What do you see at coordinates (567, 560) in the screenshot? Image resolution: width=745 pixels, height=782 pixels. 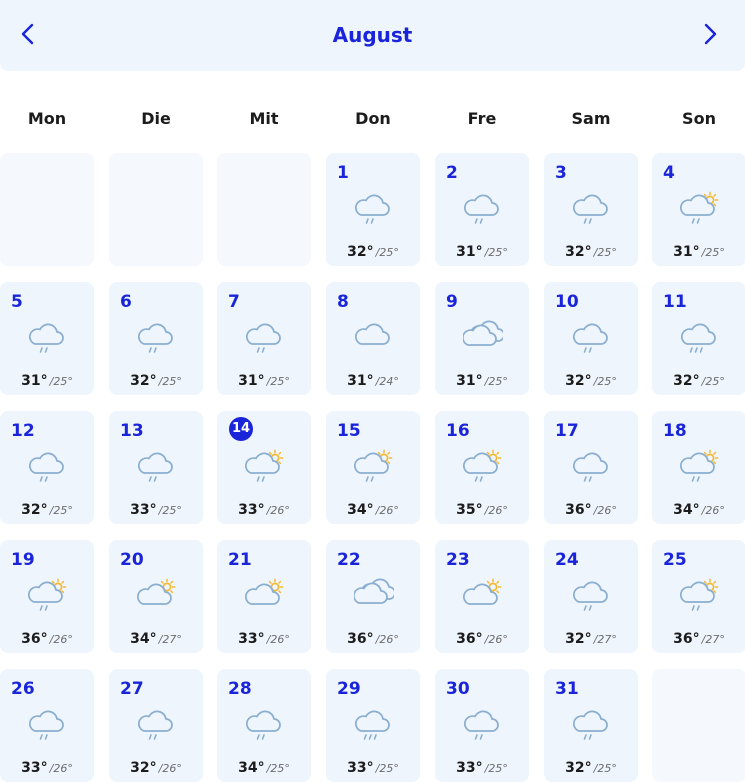 I see `day-number: 24` at bounding box center [567, 560].